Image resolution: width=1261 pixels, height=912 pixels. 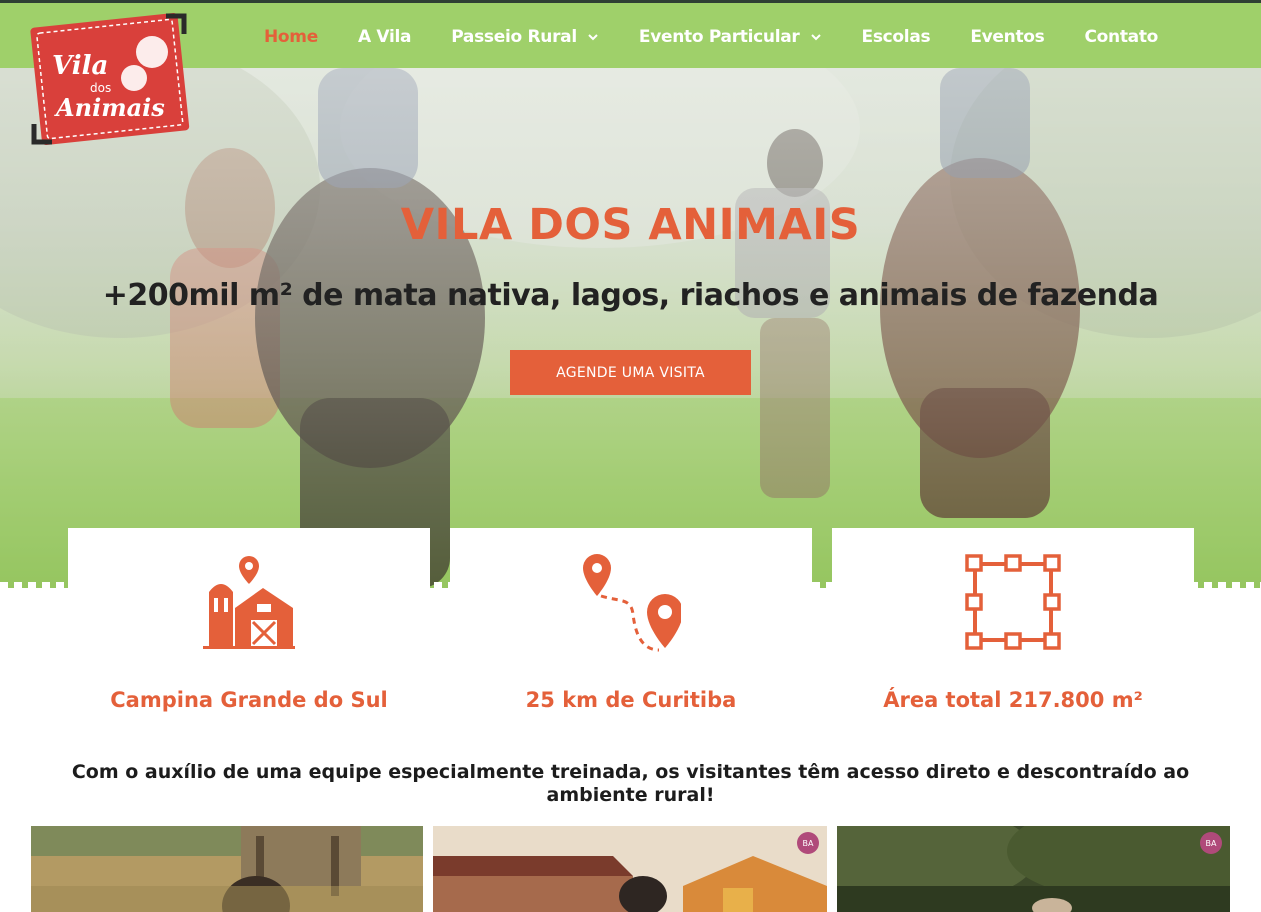 I want to click on feature-label: Área total 217.800 m², so click(x=1013, y=700).